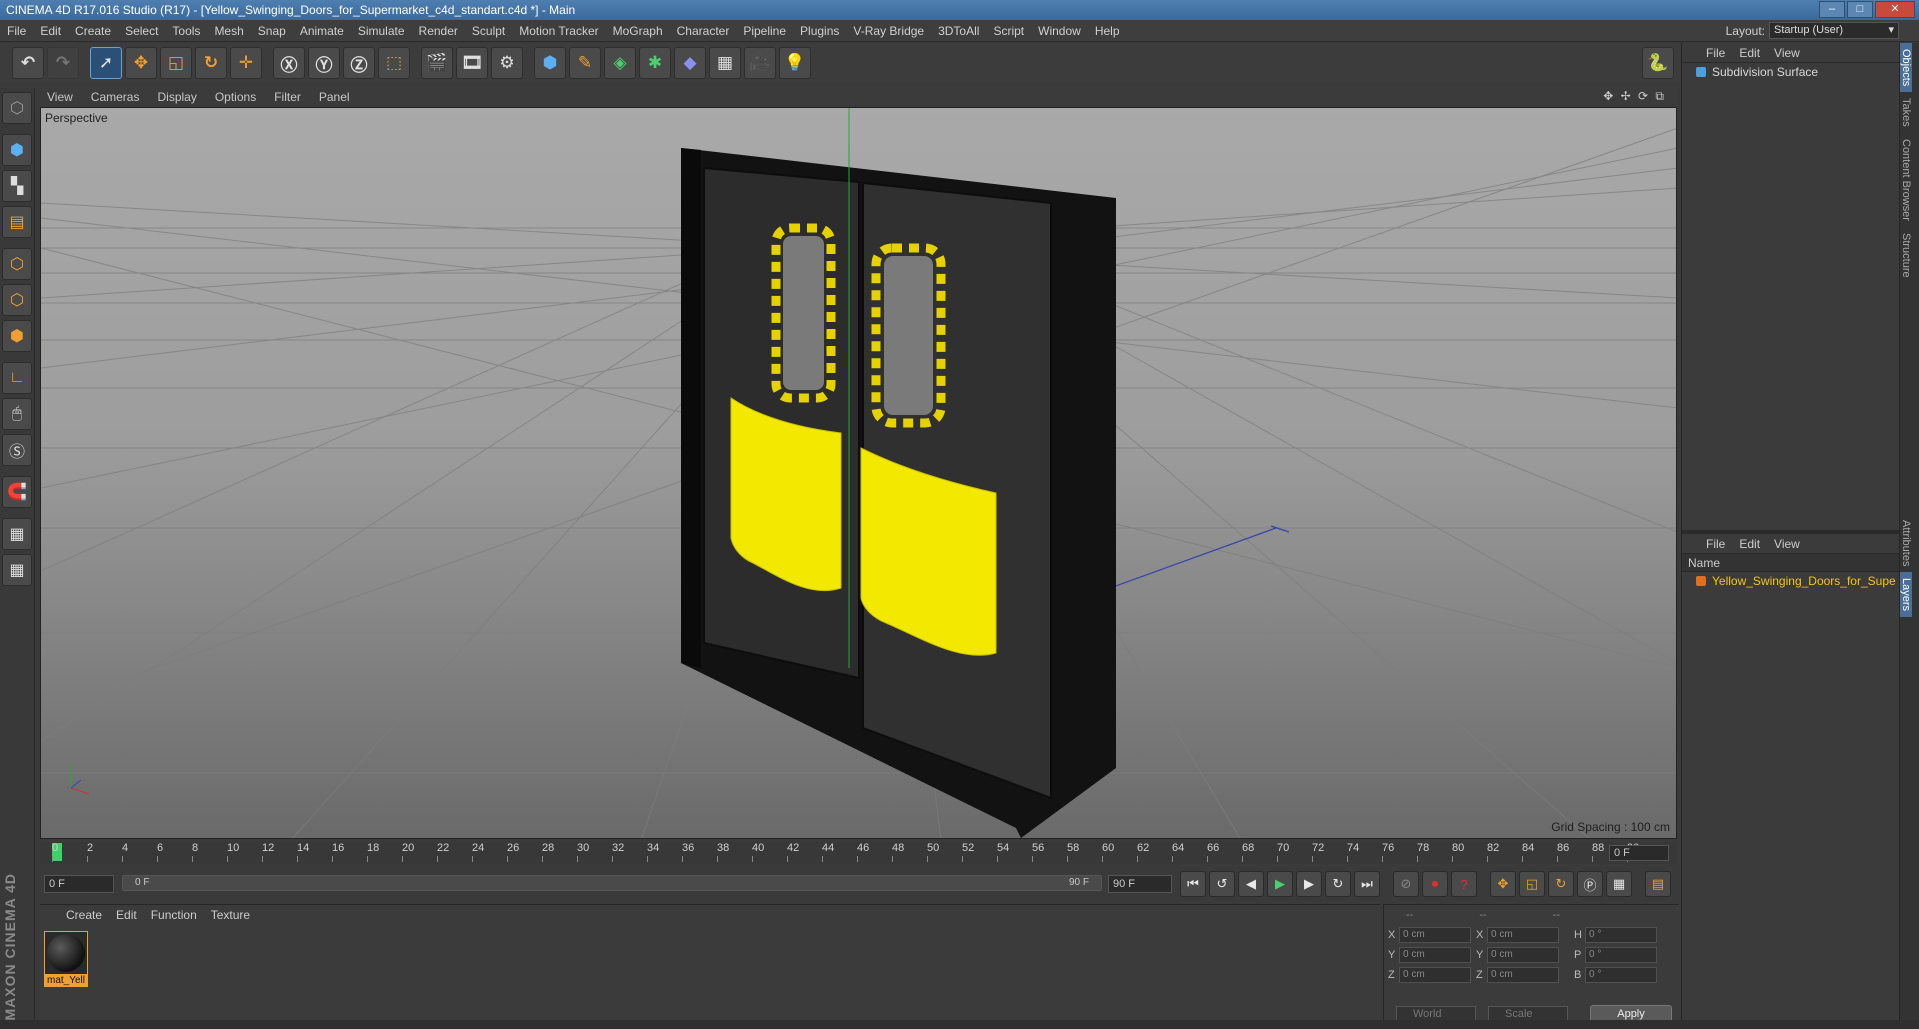 This screenshot has width=1919, height=1029. I want to click on material-menu-function: Function, so click(174, 915).